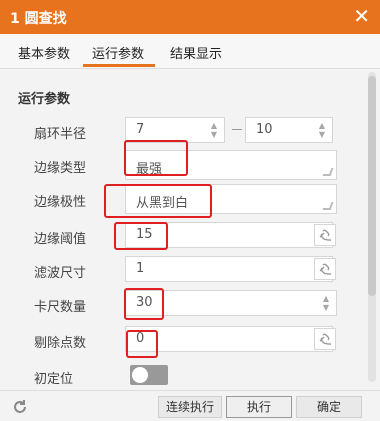  What do you see at coordinates (149, 375) in the screenshot?
I see `initial-position-toggle` at bounding box center [149, 375].